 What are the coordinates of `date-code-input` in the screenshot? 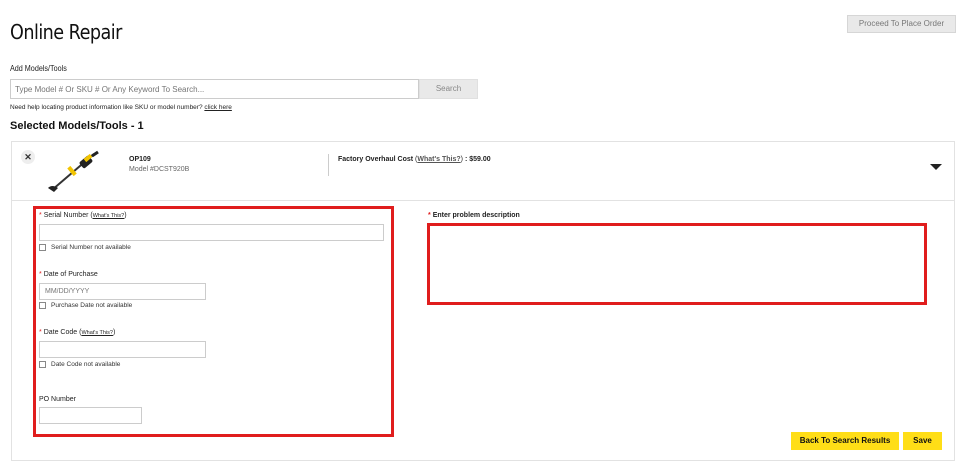 It's located at (122, 349).